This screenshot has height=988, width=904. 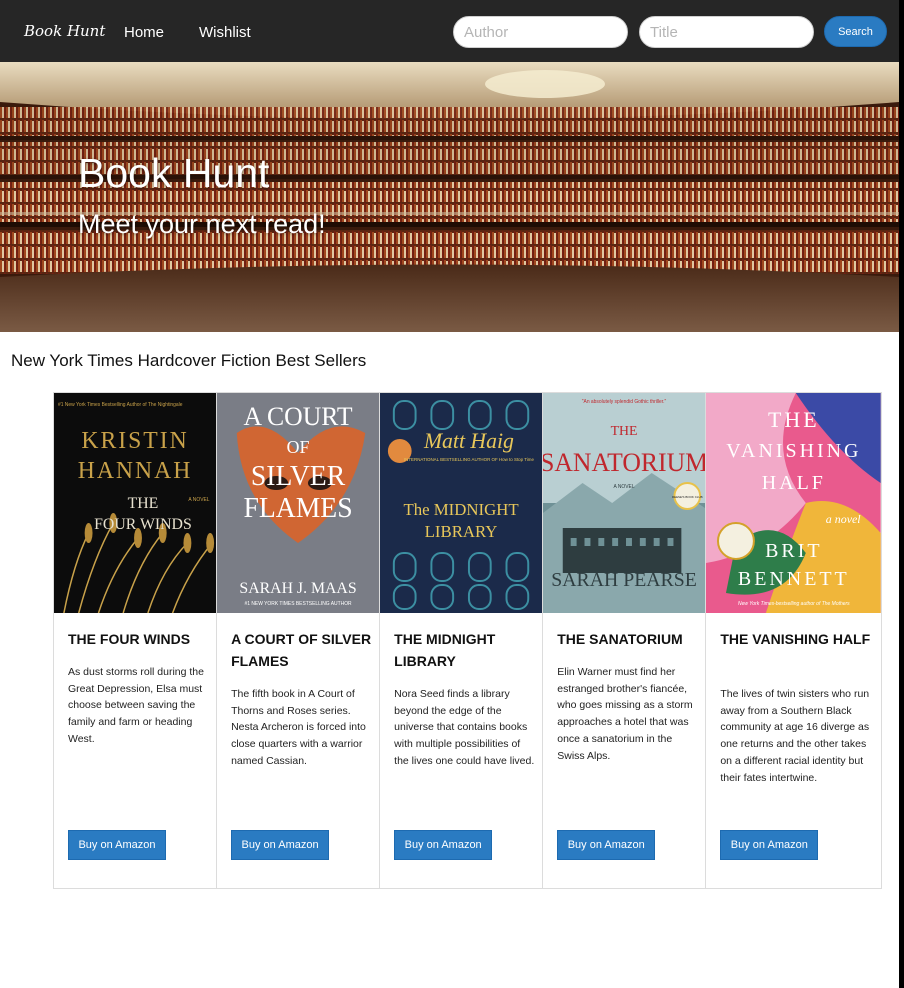 I want to click on svg-text: OF, so click(x=298, y=447).